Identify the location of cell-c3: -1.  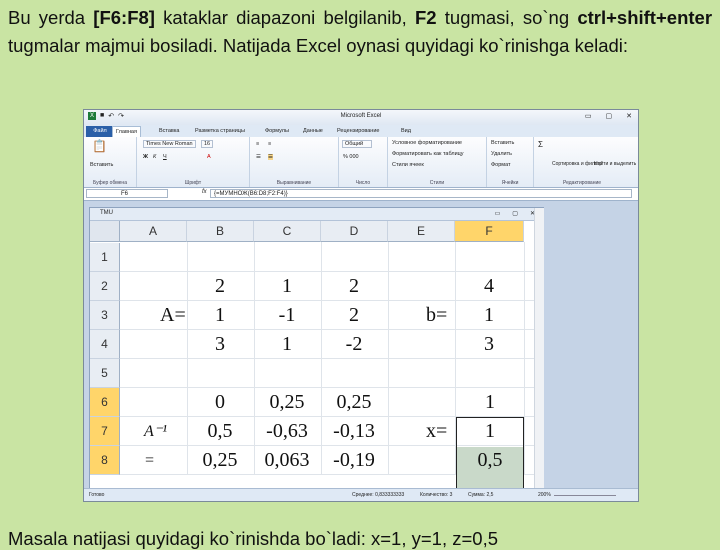
(287, 315).